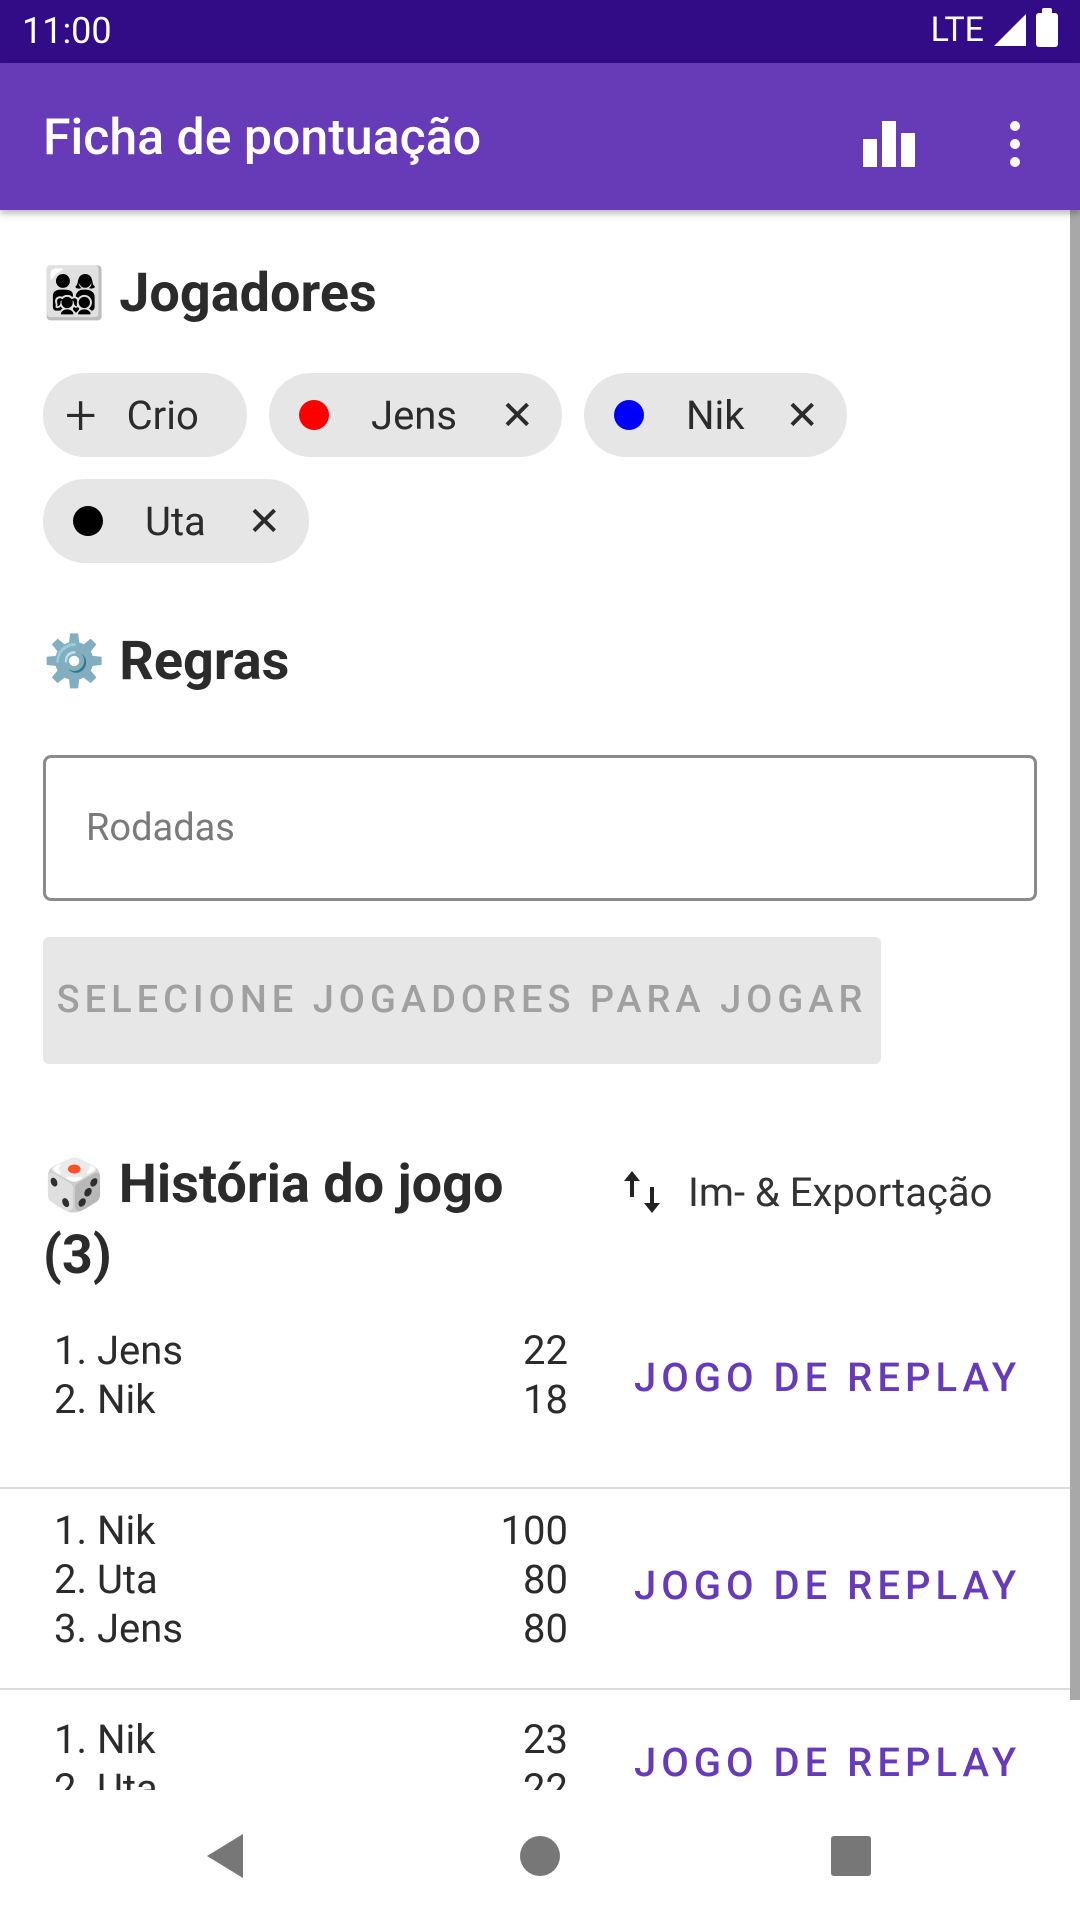  I want to click on game-scores: 22 18, so click(504, 1375).